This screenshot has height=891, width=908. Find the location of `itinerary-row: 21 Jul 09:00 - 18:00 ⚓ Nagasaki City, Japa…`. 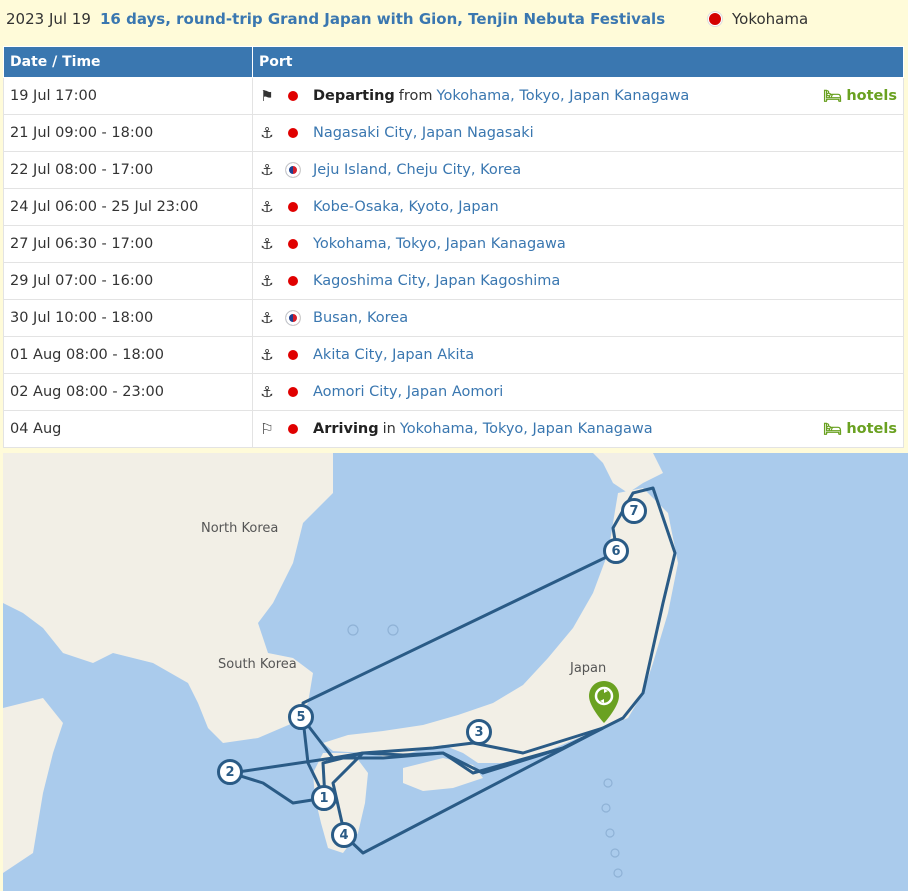

itinerary-row: 21 Jul 09:00 - 18:00 ⚓ Nagasaki City, Japa… is located at coordinates (453, 133).